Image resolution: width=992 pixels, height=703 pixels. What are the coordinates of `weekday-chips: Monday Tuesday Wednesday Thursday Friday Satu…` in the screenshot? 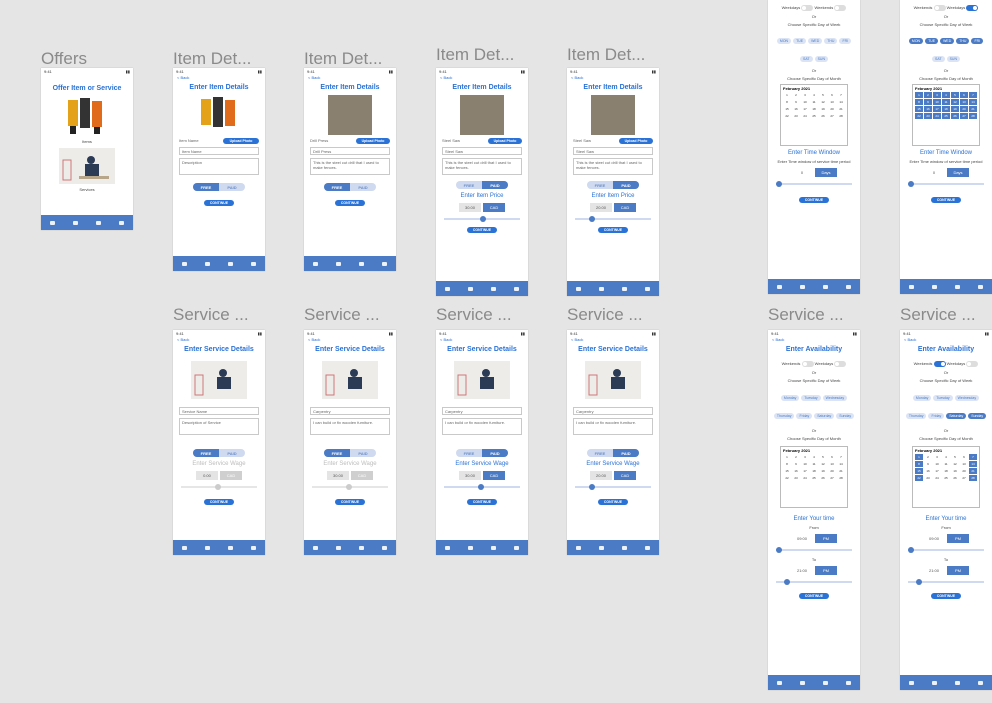 It's located at (946, 404).